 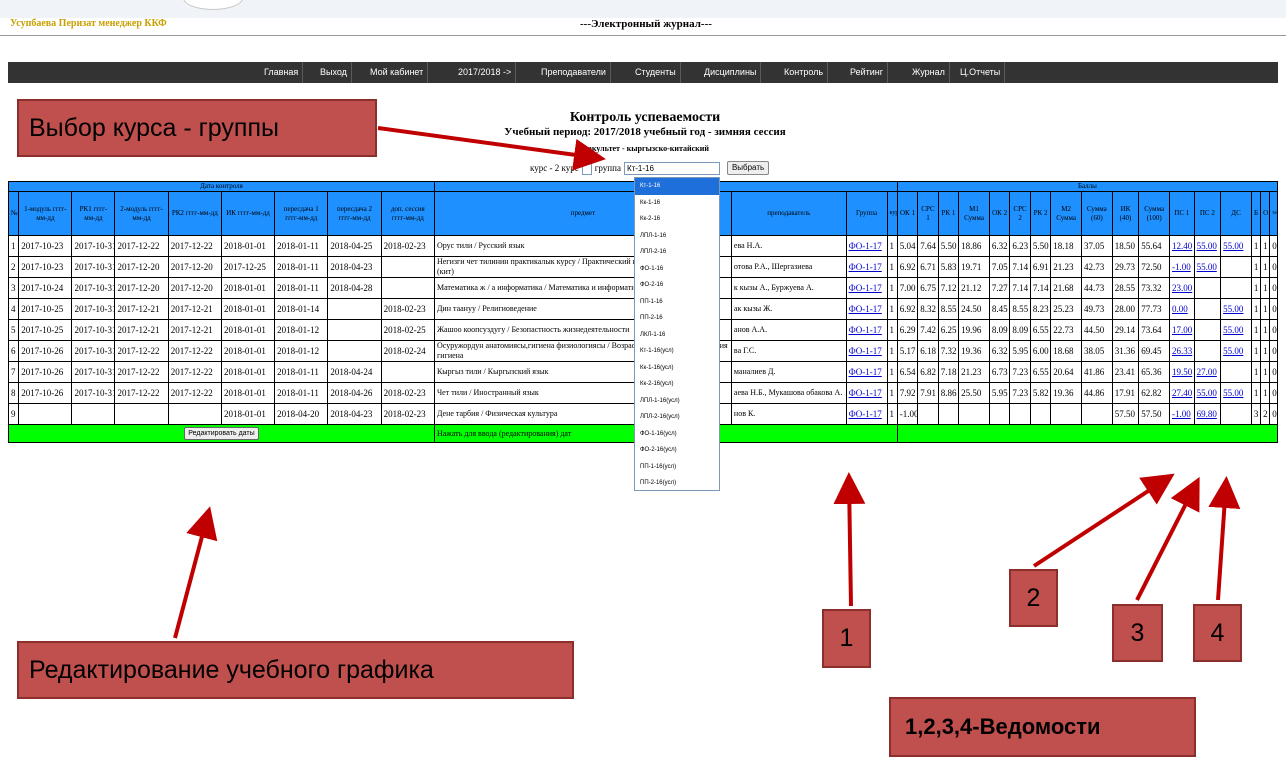 What do you see at coordinates (195, 572) in the screenshot?
I see `arrow-to-edit-dates` at bounding box center [195, 572].